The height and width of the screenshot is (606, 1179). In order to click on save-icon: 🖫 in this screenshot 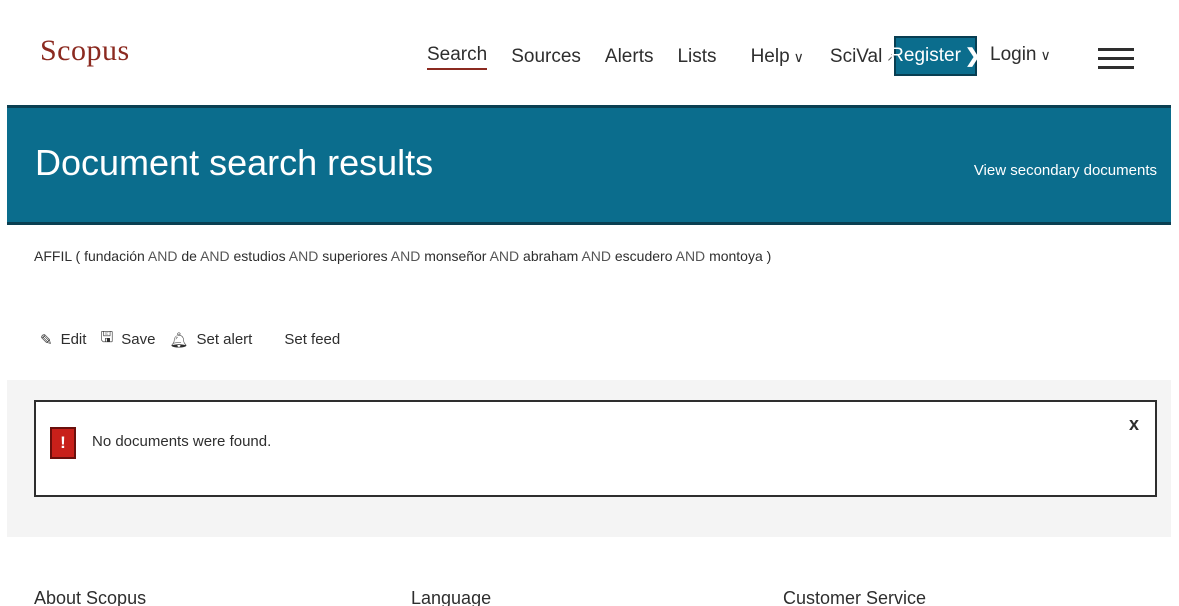, I will do `click(107, 337)`.